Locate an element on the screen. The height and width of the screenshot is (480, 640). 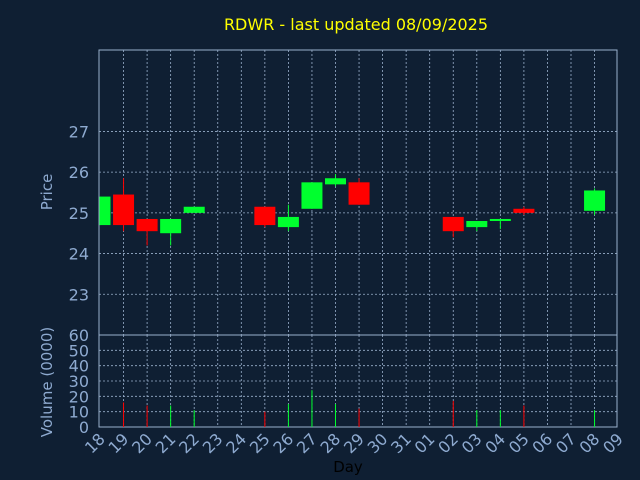
price-y-tick-label: 23 is located at coordinates (79, 294).